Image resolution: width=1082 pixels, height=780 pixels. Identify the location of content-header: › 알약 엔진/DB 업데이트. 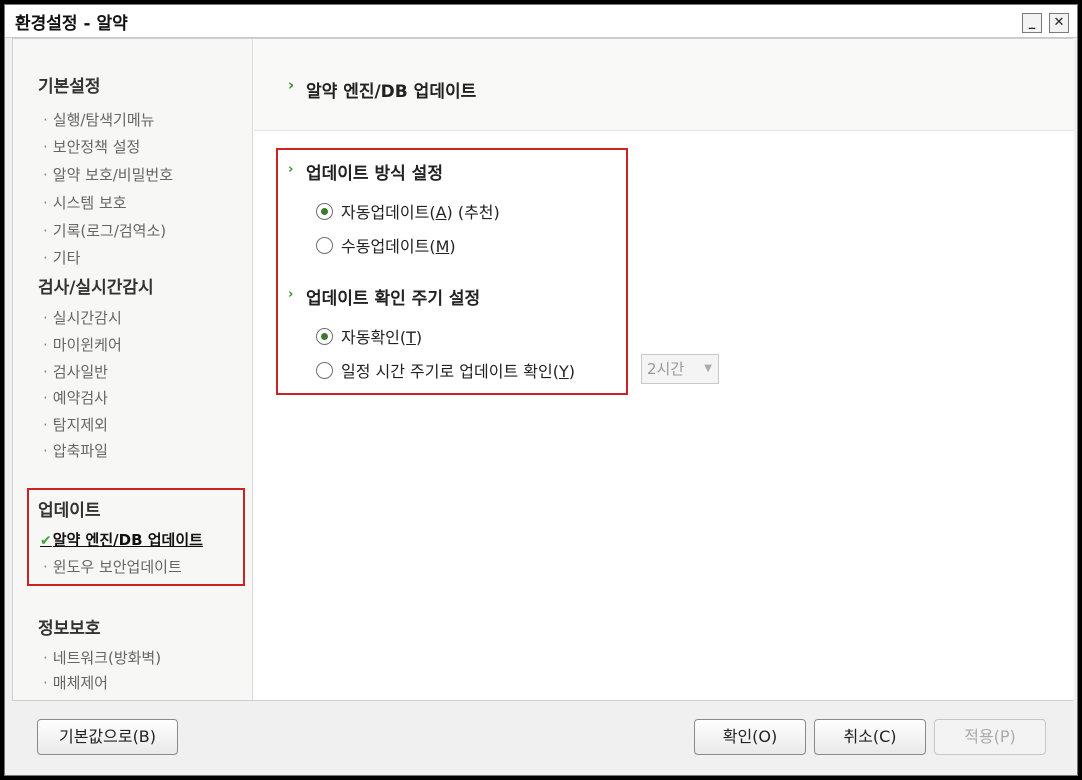
(664, 85).